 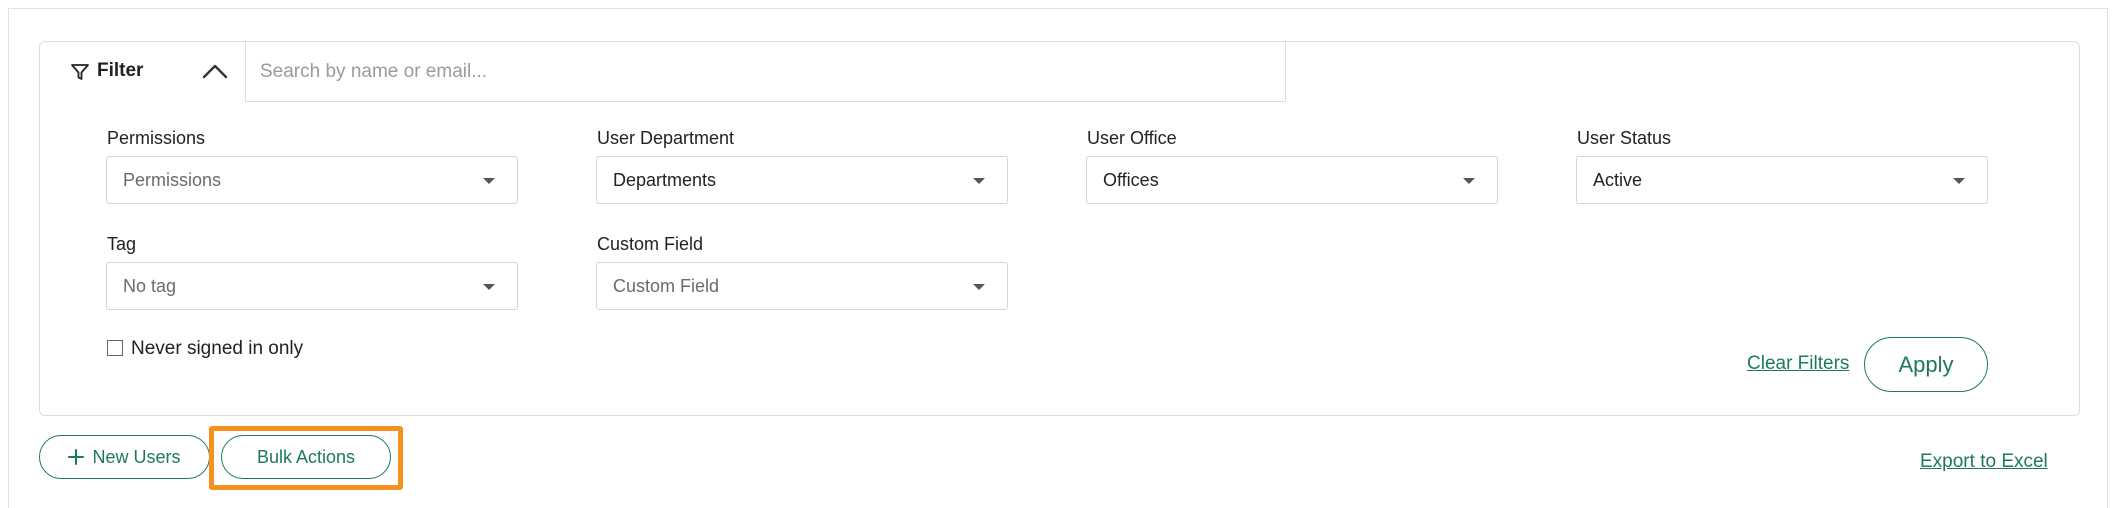 I want to click on permissions-select: Permissions, so click(x=312, y=180).